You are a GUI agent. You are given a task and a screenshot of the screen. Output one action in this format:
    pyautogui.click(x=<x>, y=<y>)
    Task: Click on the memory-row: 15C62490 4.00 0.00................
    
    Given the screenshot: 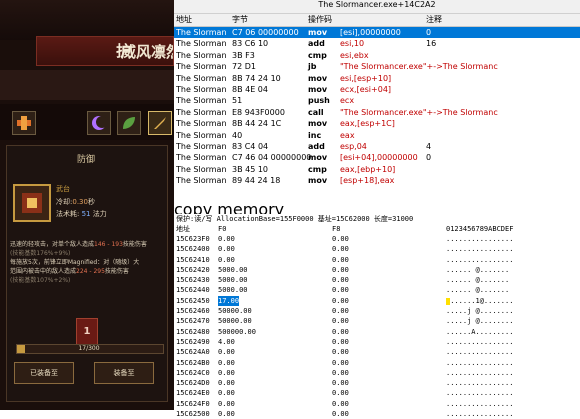 What is the action you would take?
    pyautogui.click(x=377, y=342)
    